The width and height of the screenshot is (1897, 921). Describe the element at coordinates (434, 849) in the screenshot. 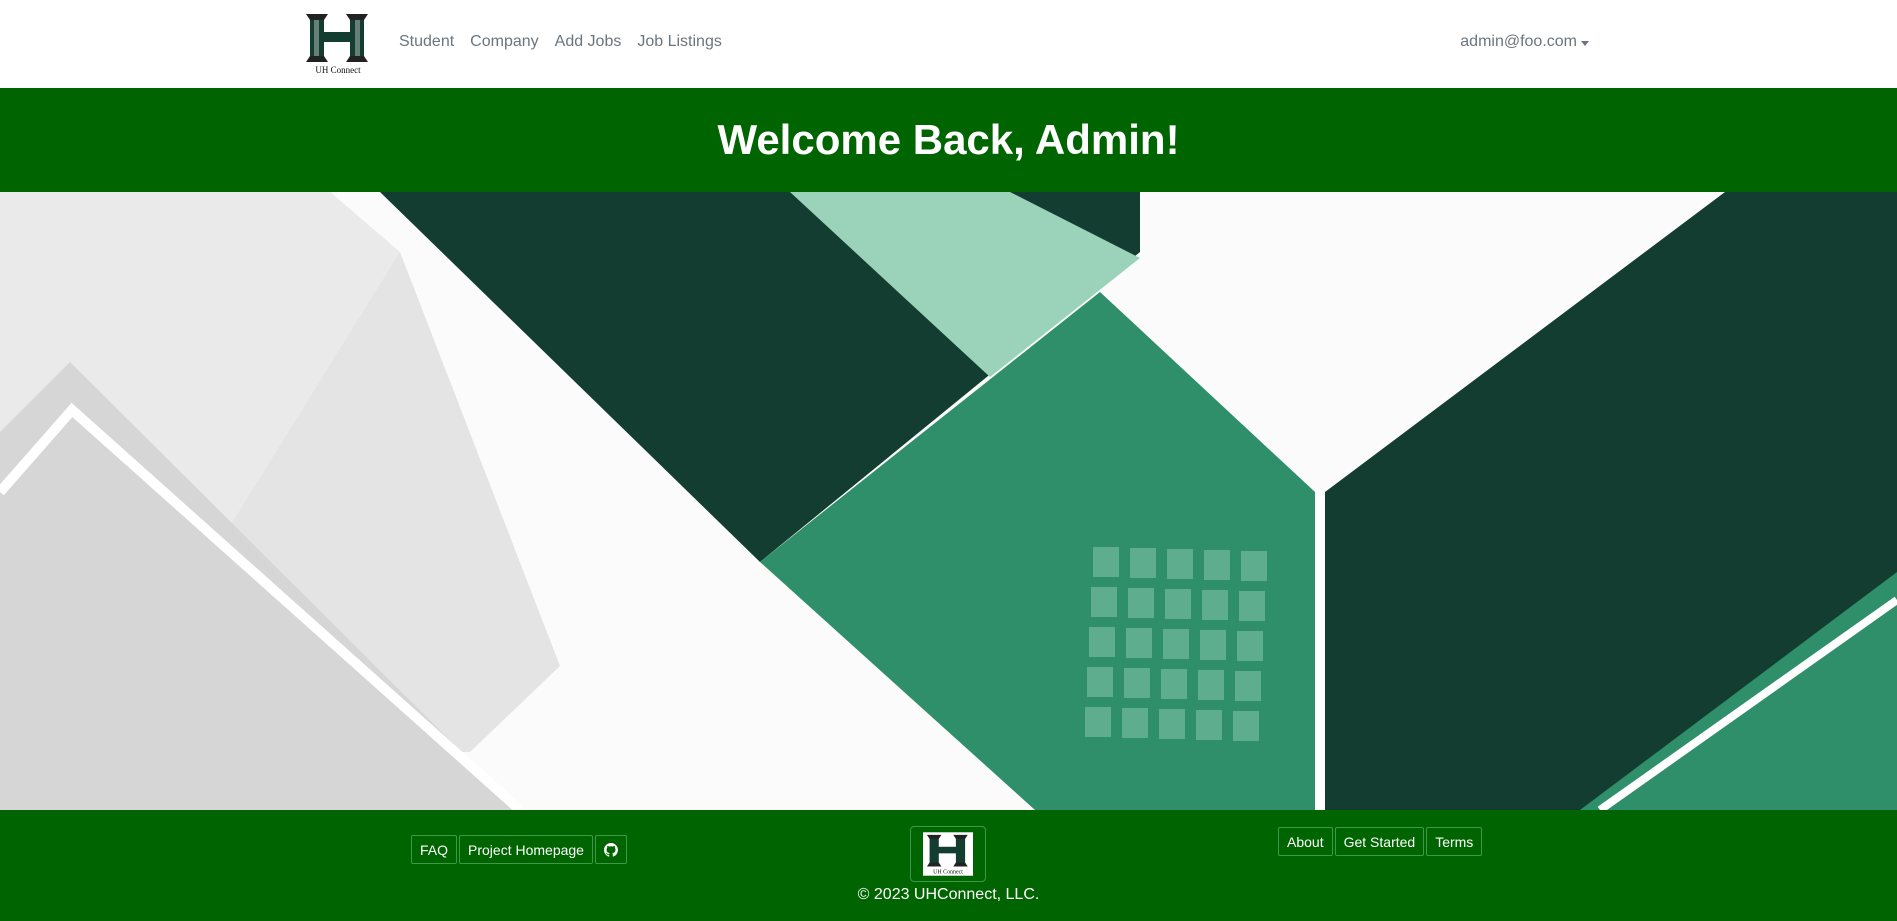

I see `faq-button: FAQ` at that location.